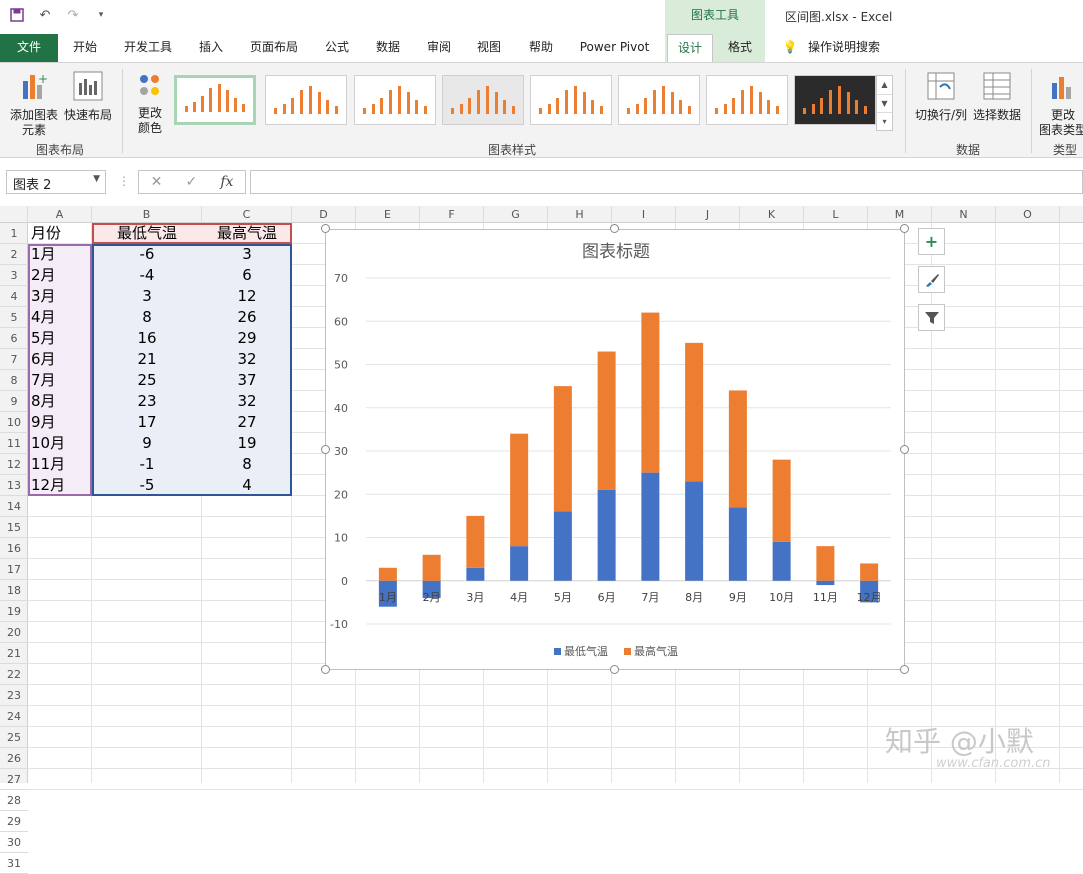 The image size is (1083, 874). I want to click on row-header: 22, so click(14, 674).